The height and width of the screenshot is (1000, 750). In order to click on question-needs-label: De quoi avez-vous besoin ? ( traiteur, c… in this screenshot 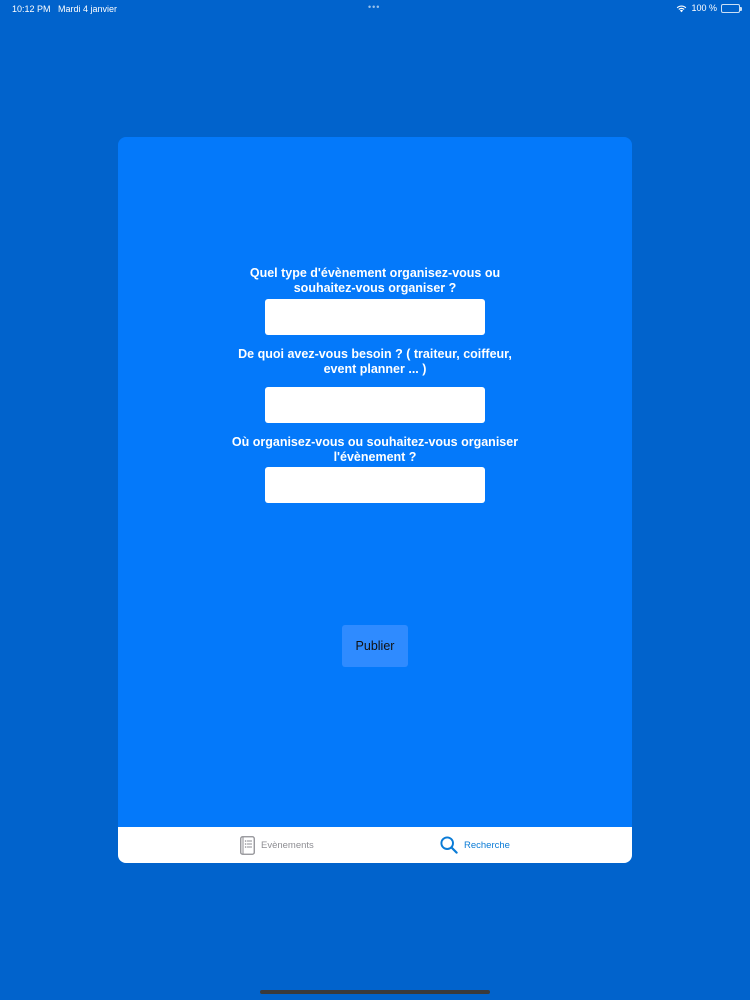, I will do `click(375, 361)`.